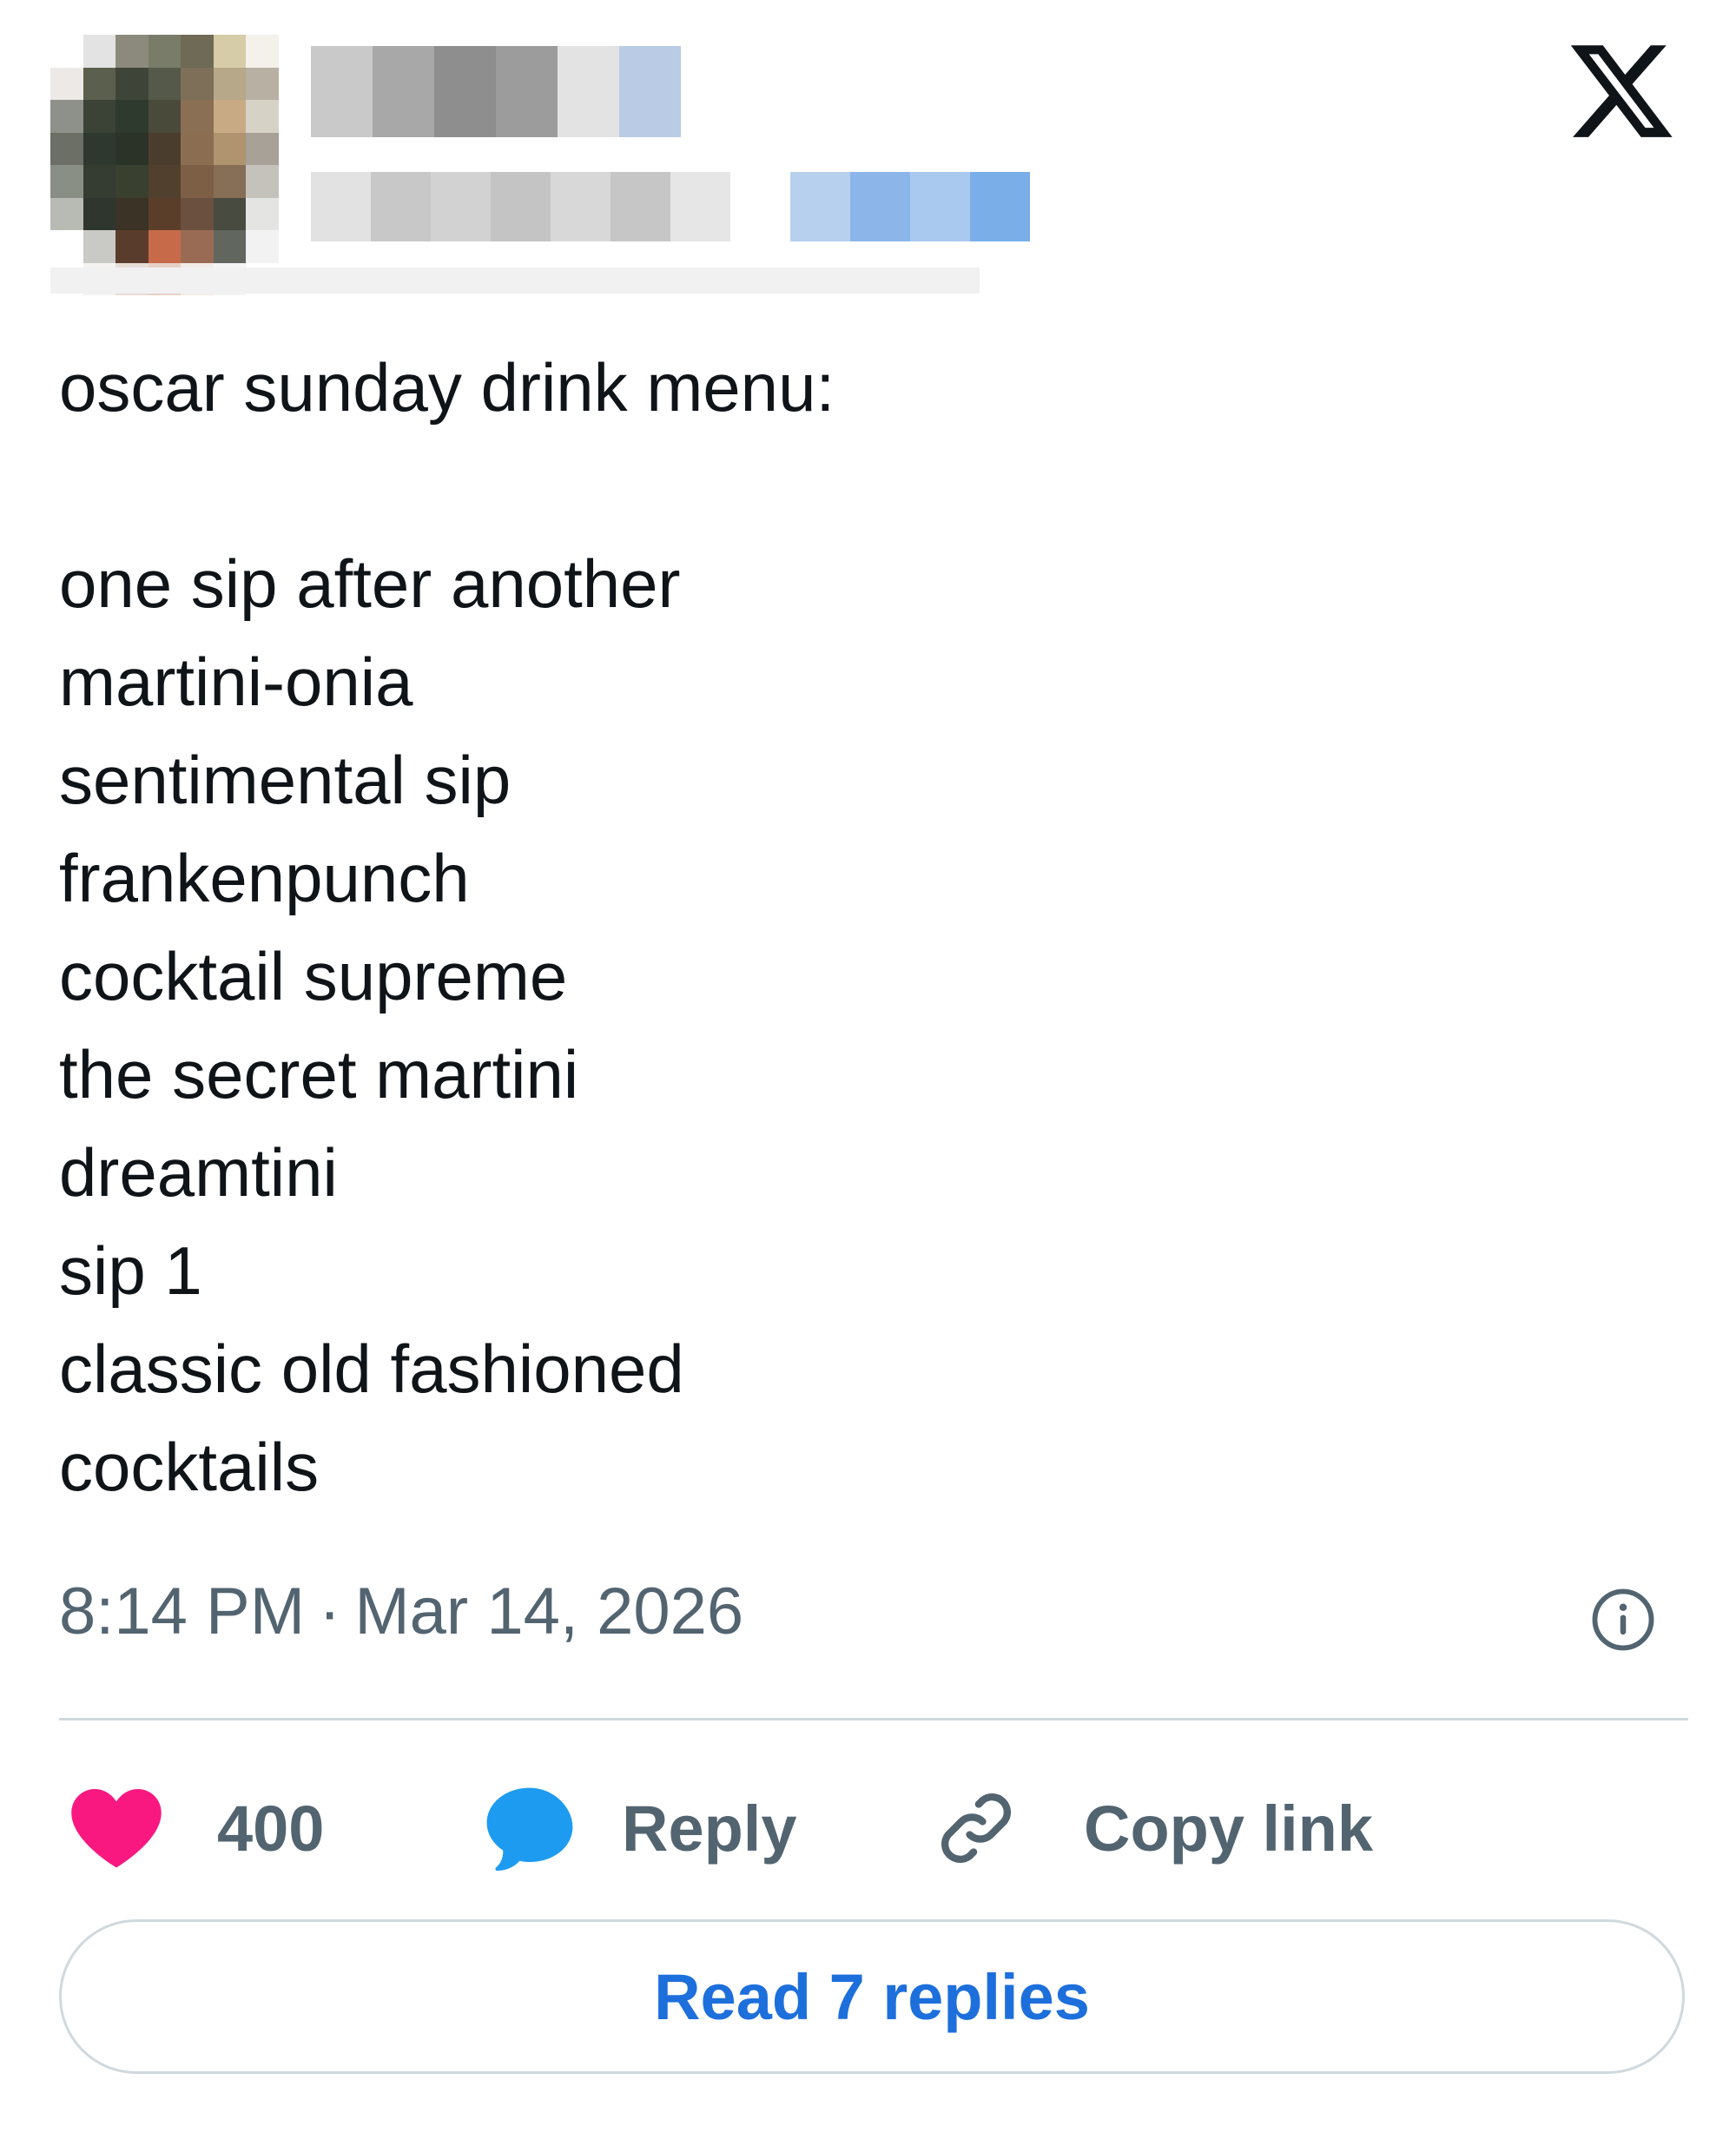 The height and width of the screenshot is (2146, 1736). What do you see at coordinates (529, 1829) in the screenshot?
I see `speech-bubble-icon` at bounding box center [529, 1829].